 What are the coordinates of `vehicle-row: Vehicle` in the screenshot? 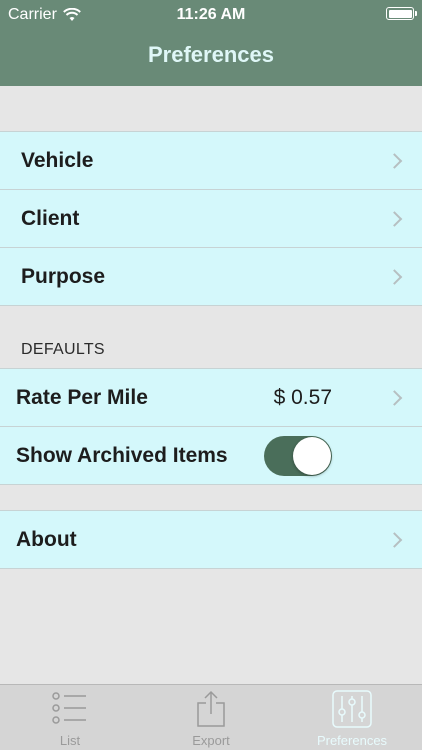 It's located at (211, 160).